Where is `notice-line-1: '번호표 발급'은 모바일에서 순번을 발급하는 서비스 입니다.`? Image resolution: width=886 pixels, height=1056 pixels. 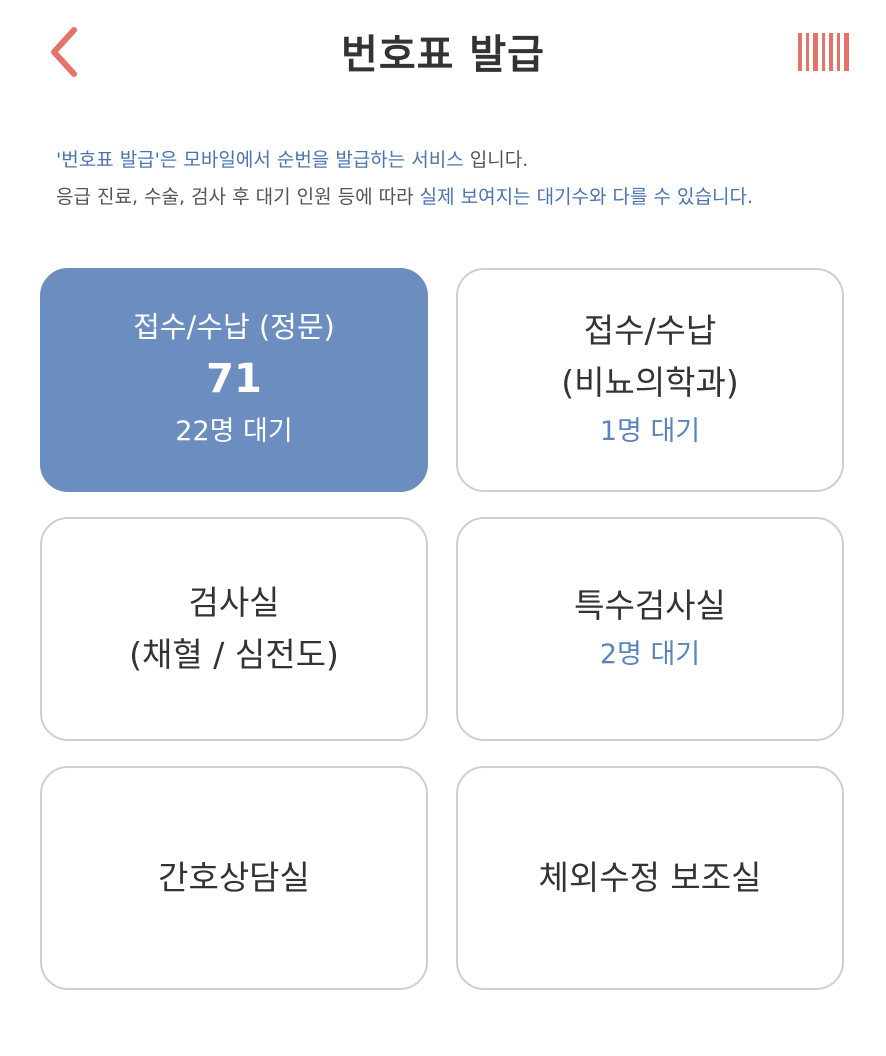 notice-line-1: '번호표 발급'은 모바일에서 순번을 발급하는 서비스 입니다. is located at coordinates (441, 160).